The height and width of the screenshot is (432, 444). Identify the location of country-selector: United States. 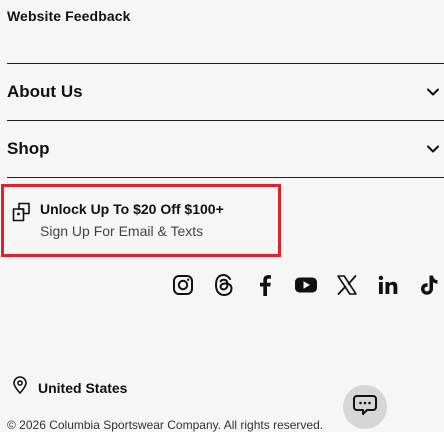
(69, 387).